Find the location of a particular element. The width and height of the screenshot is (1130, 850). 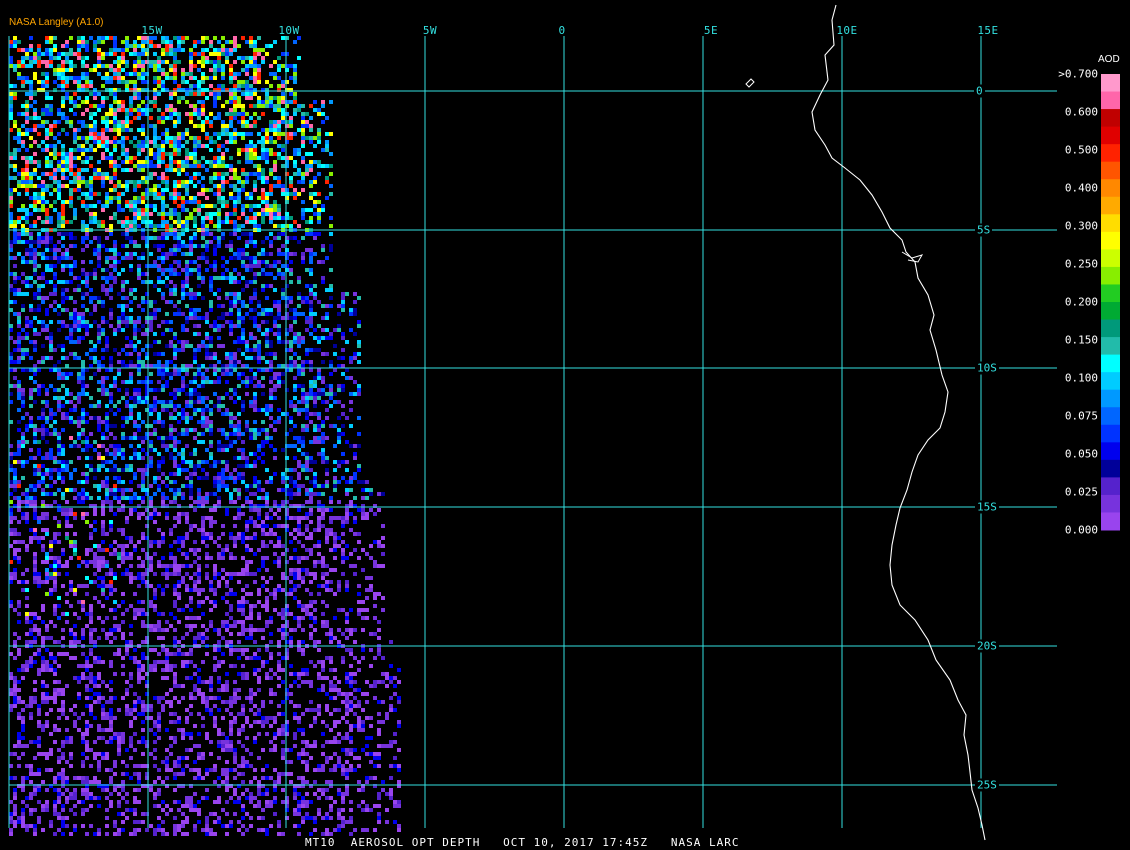

legend-label: 0.150 is located at coordinates (1081, 340).